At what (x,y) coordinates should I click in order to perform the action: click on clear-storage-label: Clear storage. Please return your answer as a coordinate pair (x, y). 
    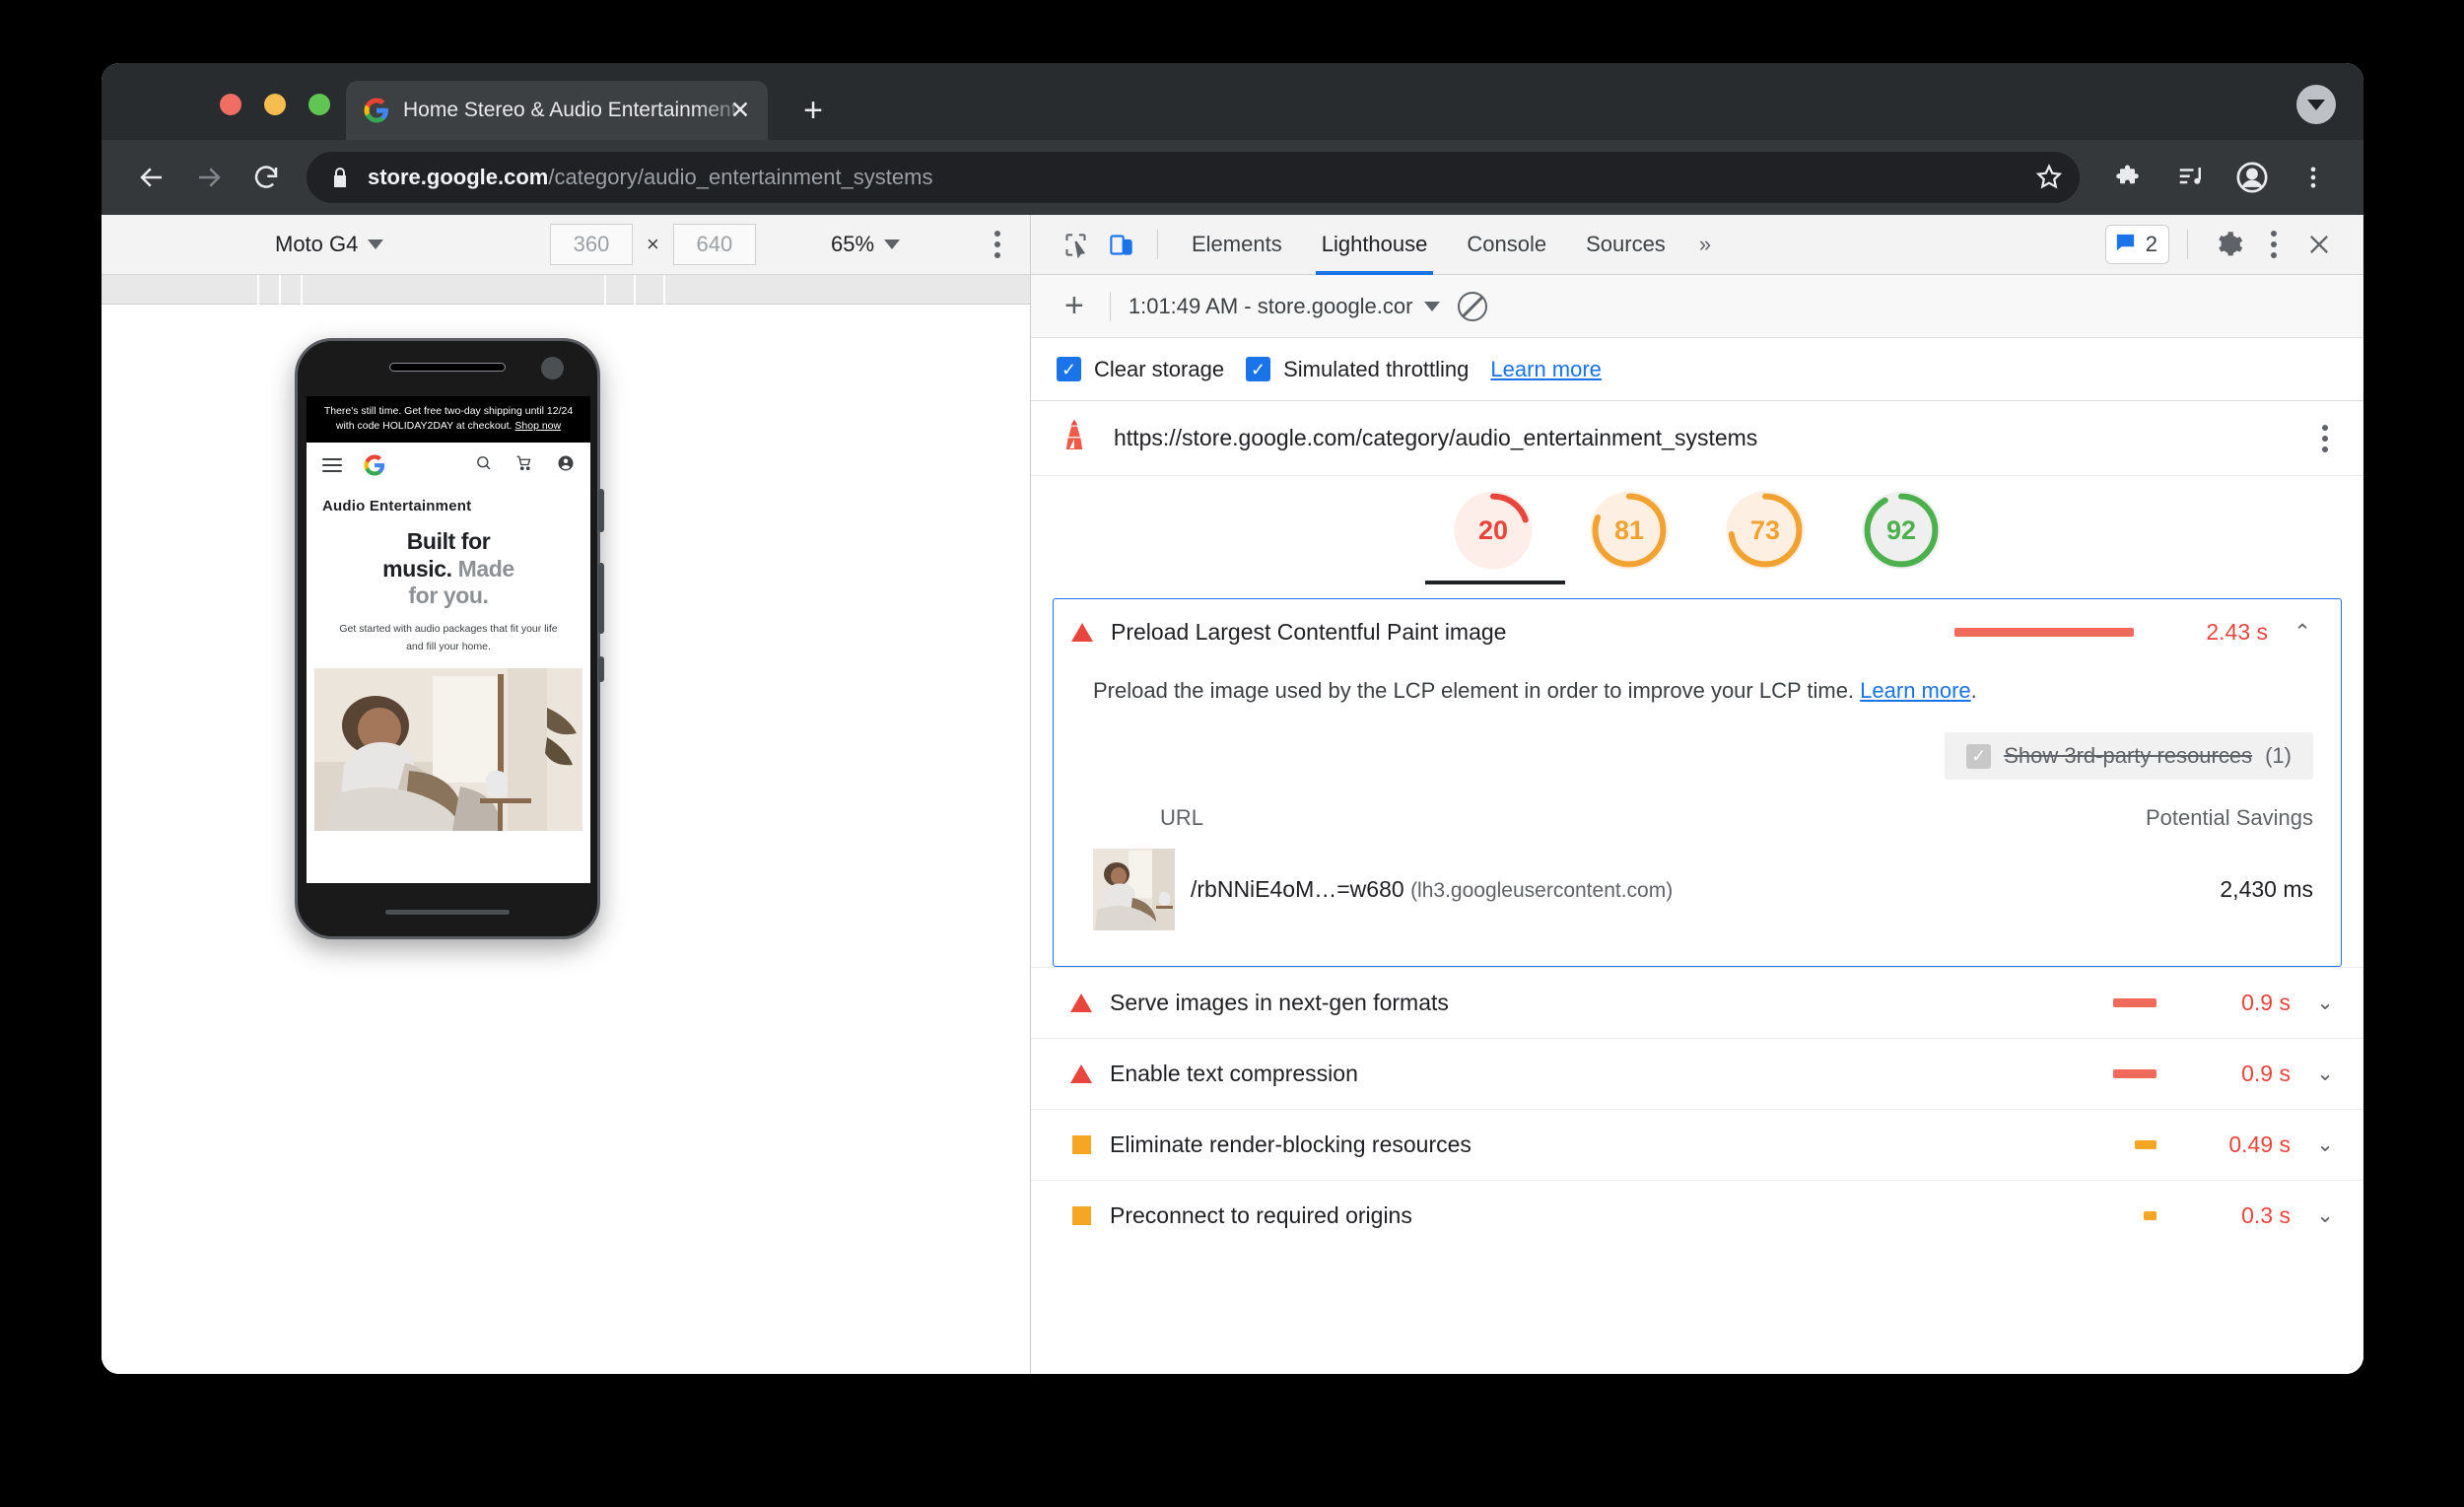
    Looking at the image, I should click on (1159, 368).